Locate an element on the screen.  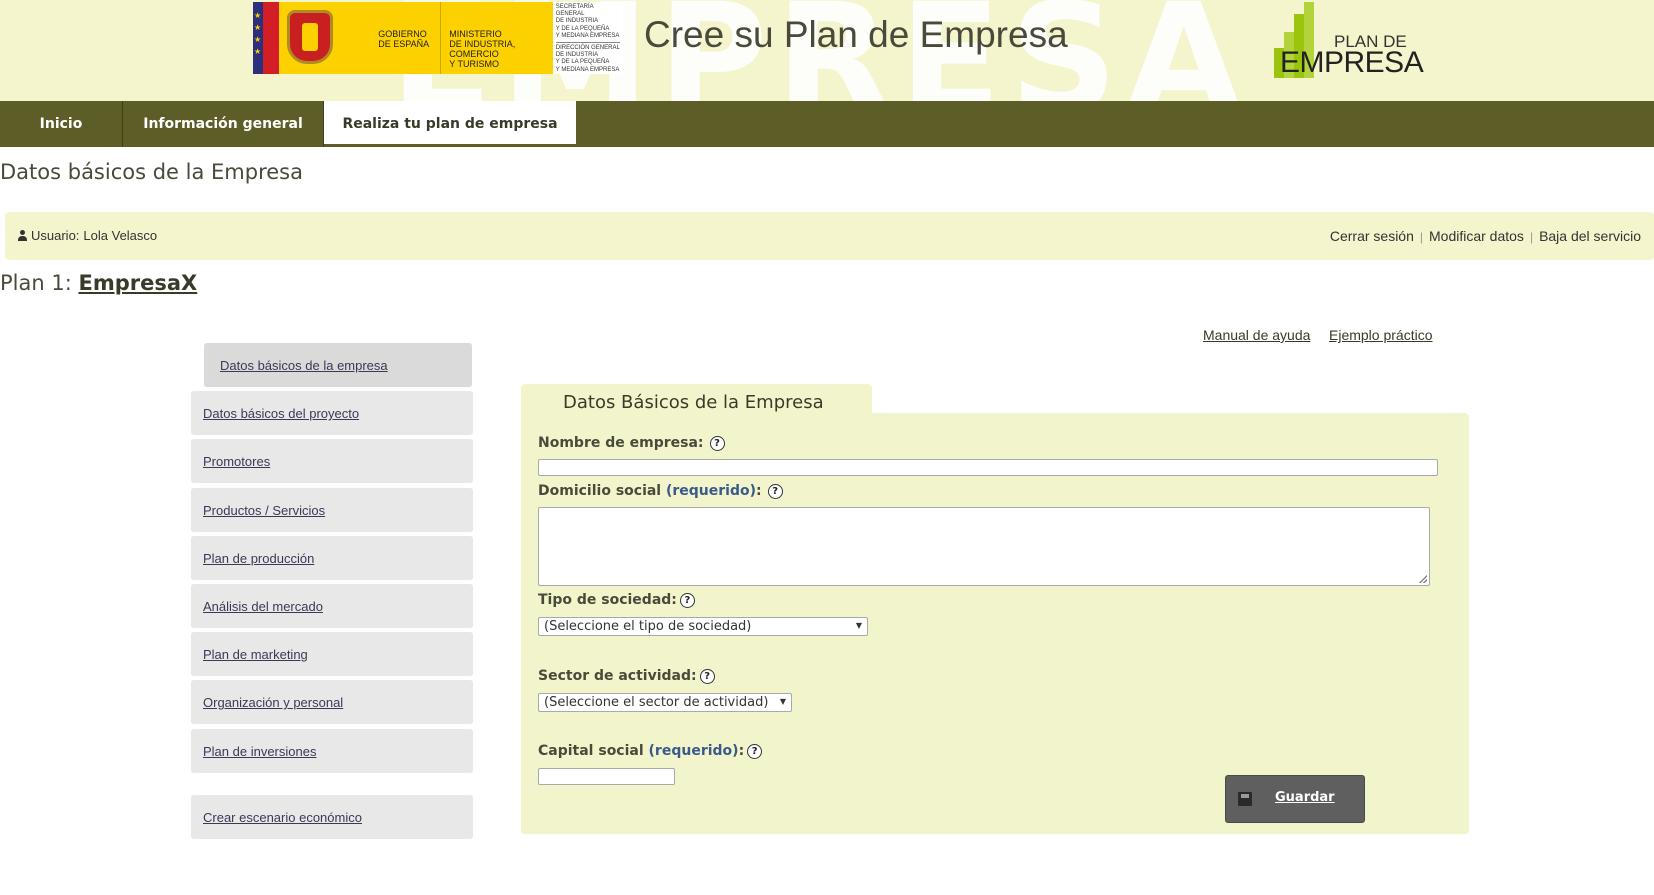
floppy-disk-icon is located at coordinates (1245, 799).